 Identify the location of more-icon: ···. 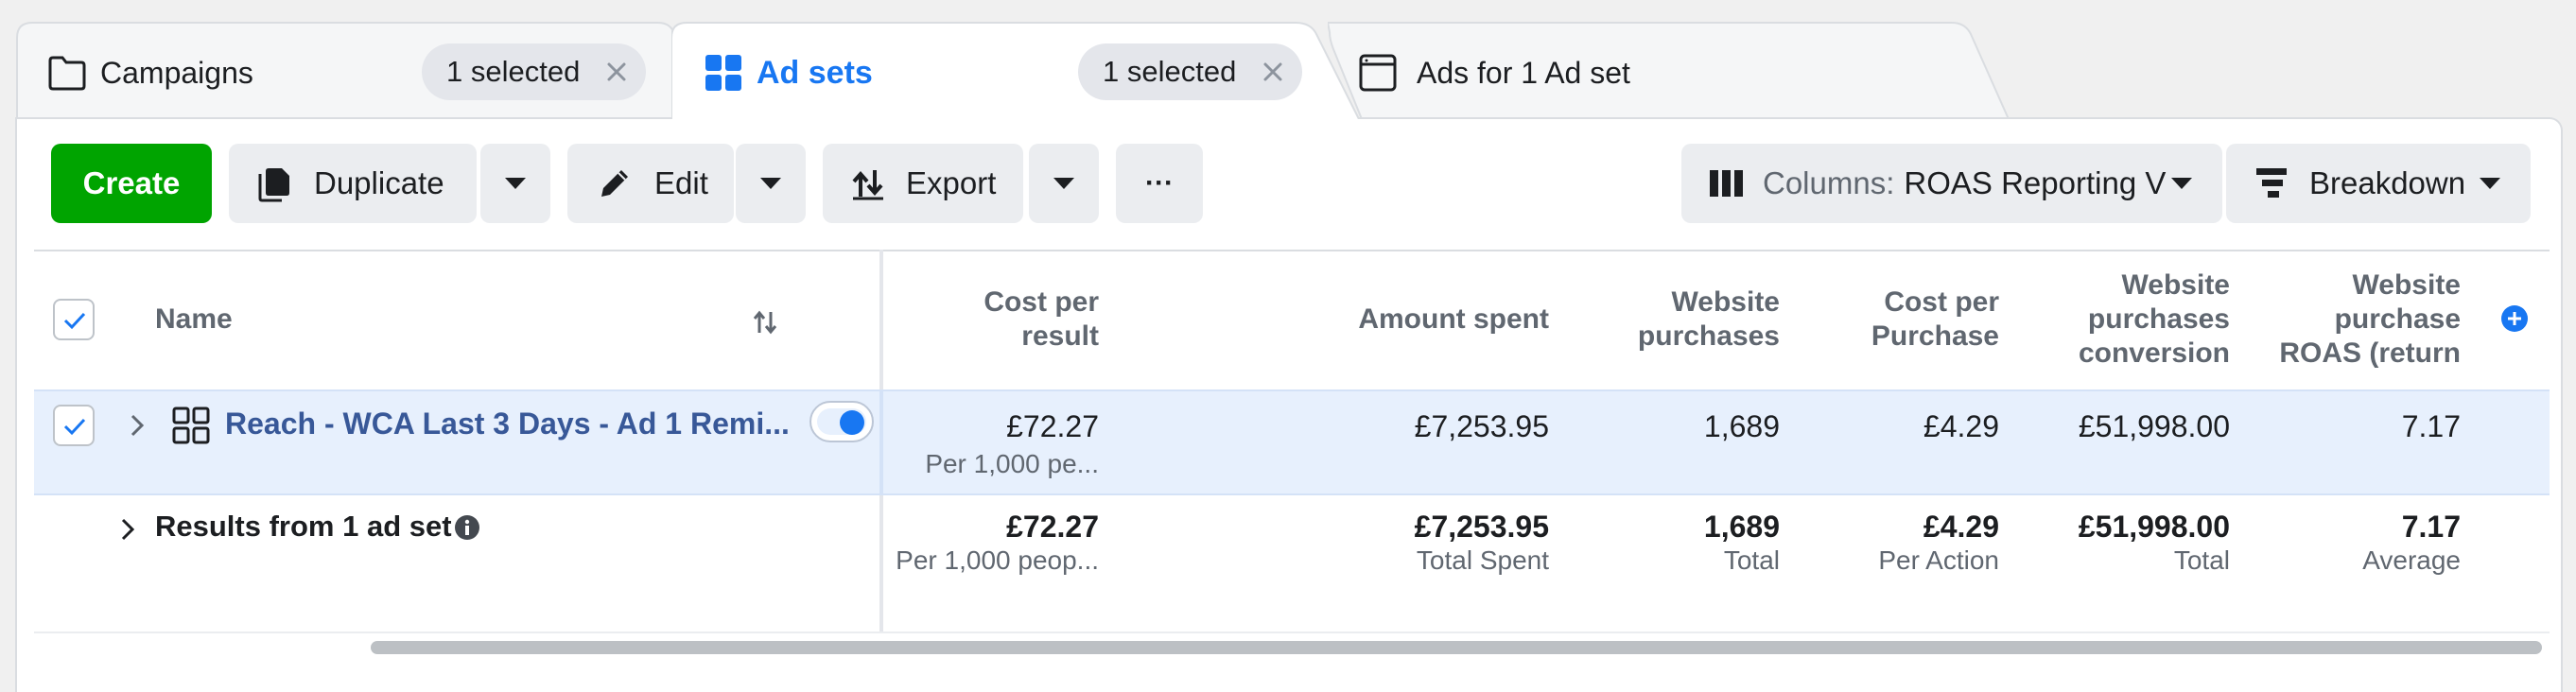
(1159, 183).